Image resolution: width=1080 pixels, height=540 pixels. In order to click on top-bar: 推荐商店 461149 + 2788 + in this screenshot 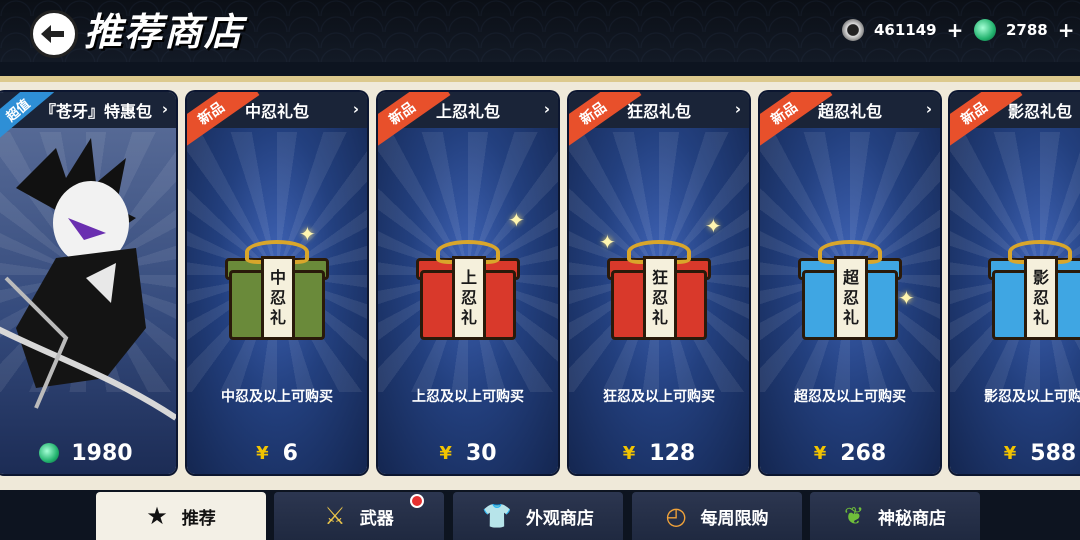, I will do `click(540, 31)`.